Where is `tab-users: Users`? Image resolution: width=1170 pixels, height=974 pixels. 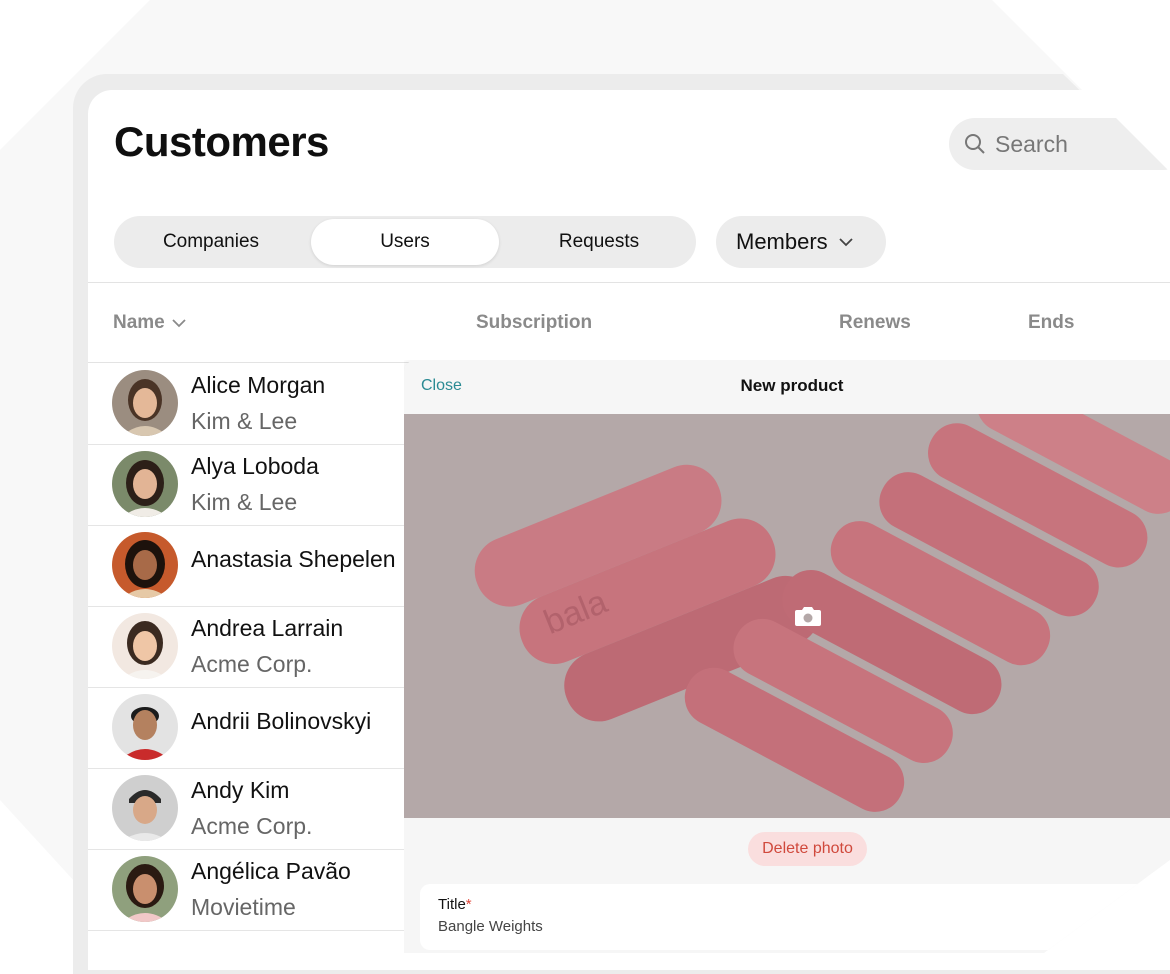
tab-users: Users is located at coordinates (405, 242).